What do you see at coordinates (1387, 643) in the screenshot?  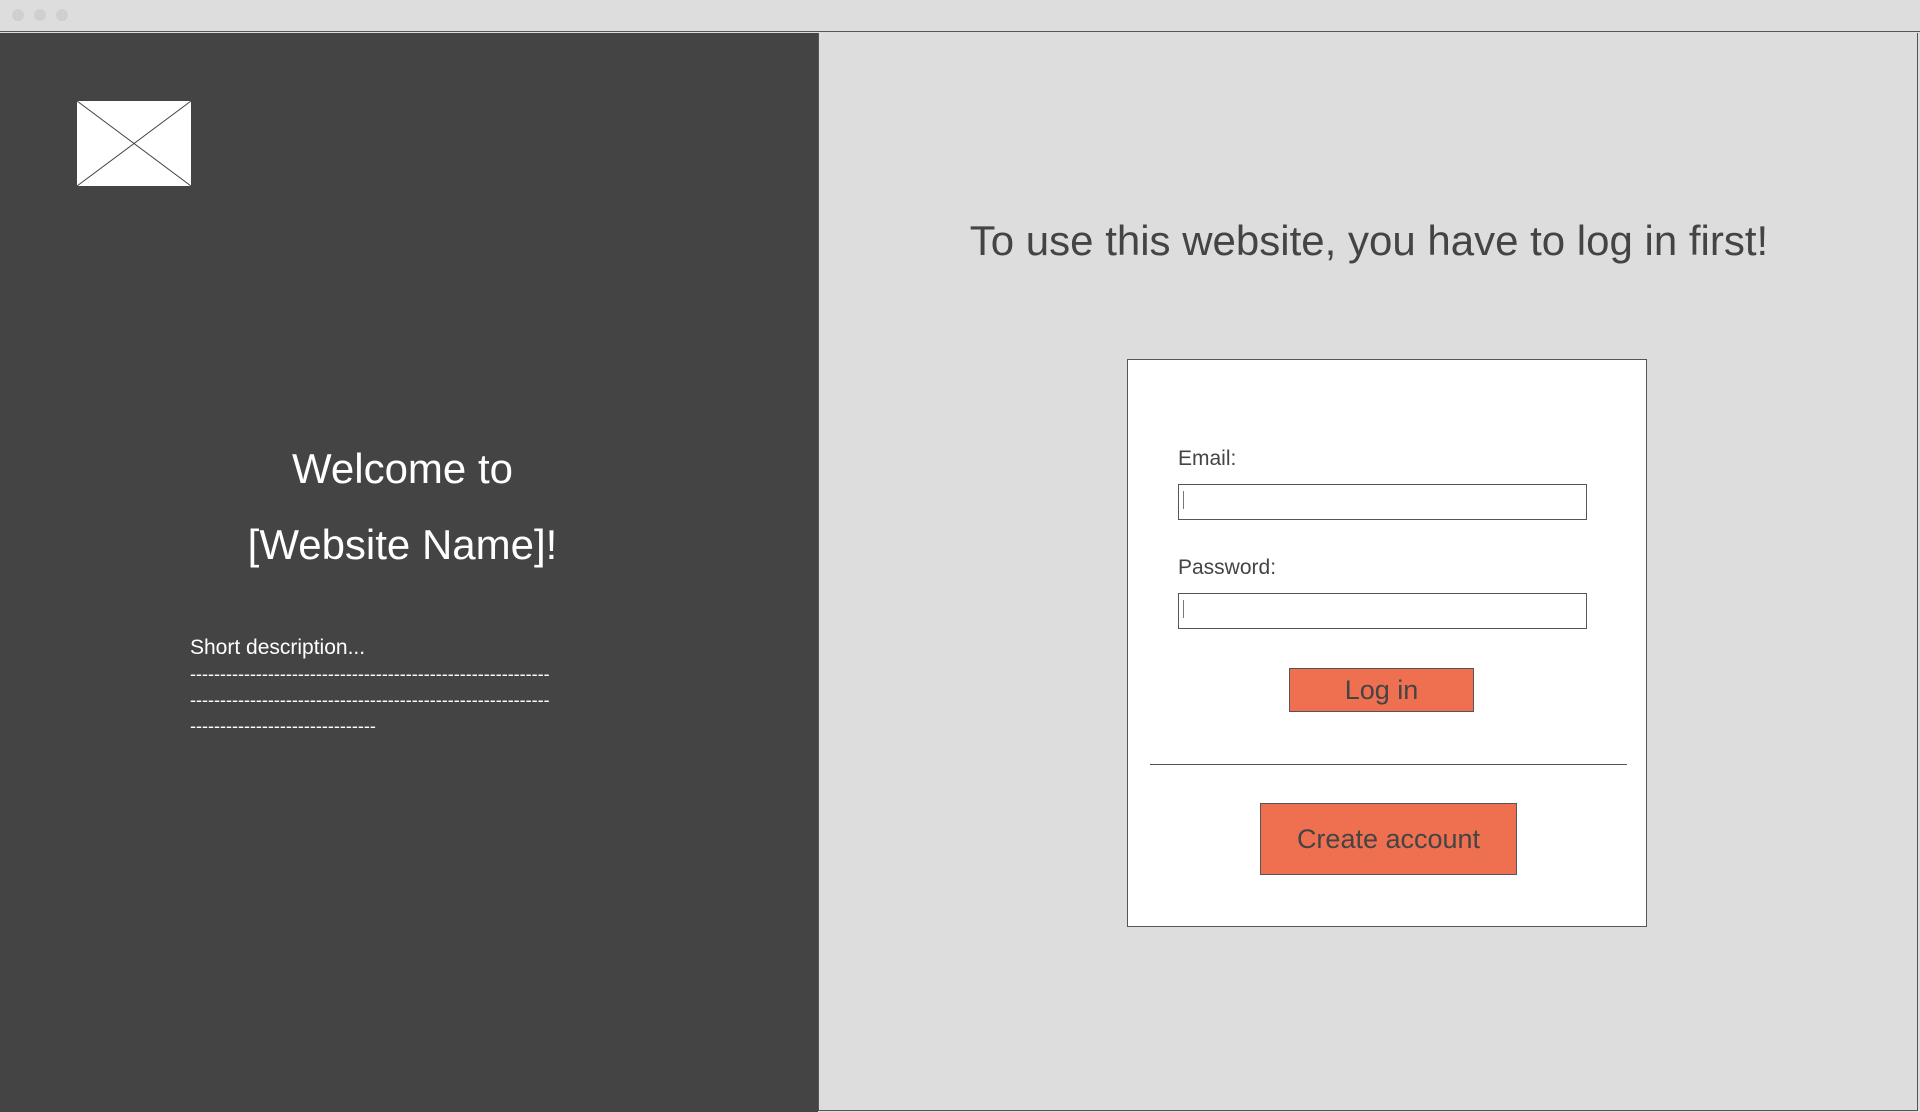 I see `login-card: Email: Password: Log in Create account` at bounding box center [1387, 643].